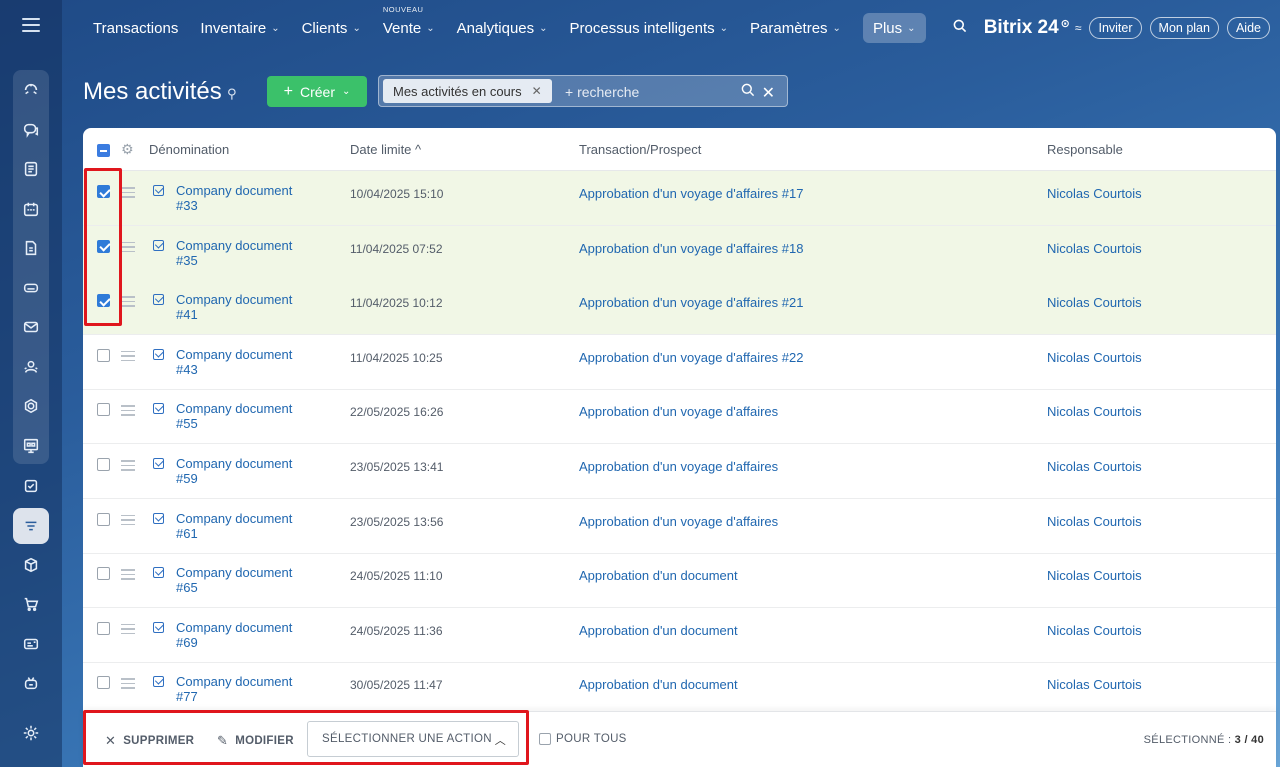  Describe the element at coordinates (246, 362) in the screenshot. I see `activity-name-link: Company document #43` at that location.